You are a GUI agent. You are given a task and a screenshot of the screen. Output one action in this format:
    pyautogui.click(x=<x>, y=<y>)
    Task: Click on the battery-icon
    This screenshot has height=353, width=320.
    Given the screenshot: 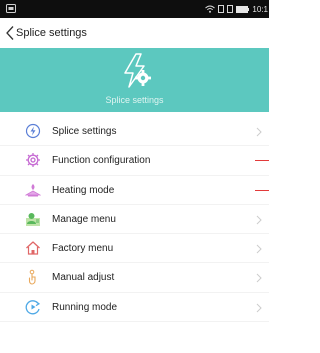 What is the action you would take?
    pyautogui.click(x=243, y=9)
    